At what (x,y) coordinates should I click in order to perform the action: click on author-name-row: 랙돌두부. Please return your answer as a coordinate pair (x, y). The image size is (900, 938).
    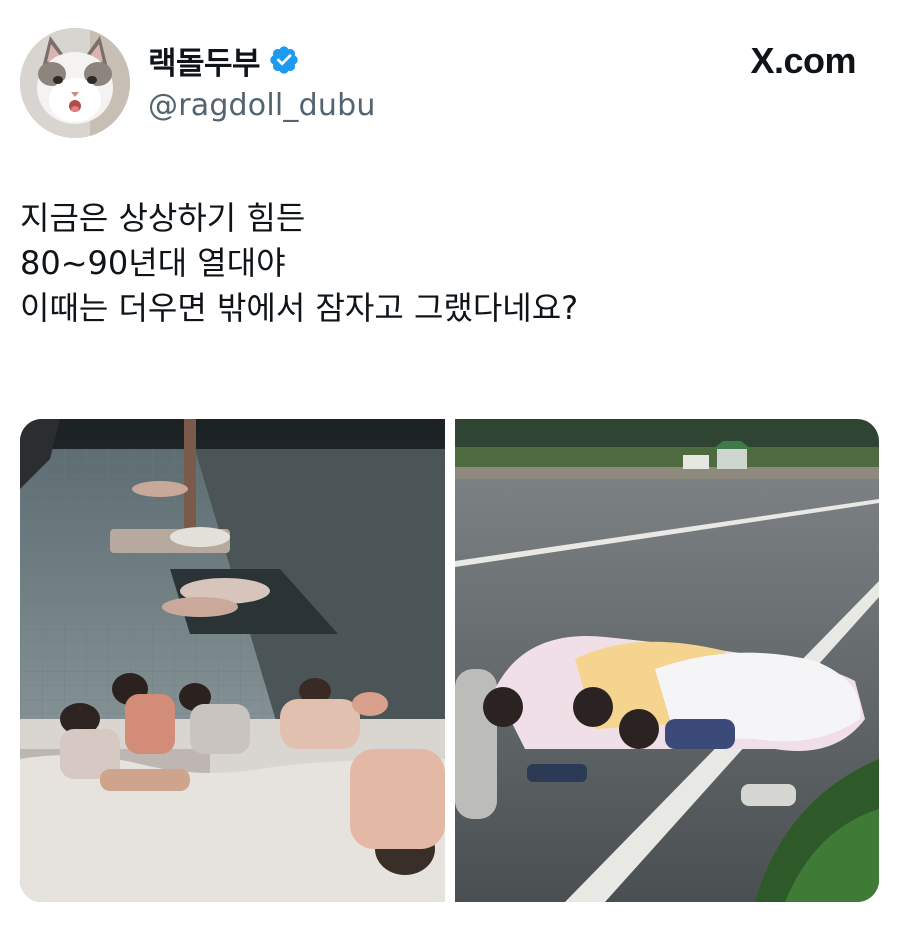
    Looking at the image, I should click on (224, 60).